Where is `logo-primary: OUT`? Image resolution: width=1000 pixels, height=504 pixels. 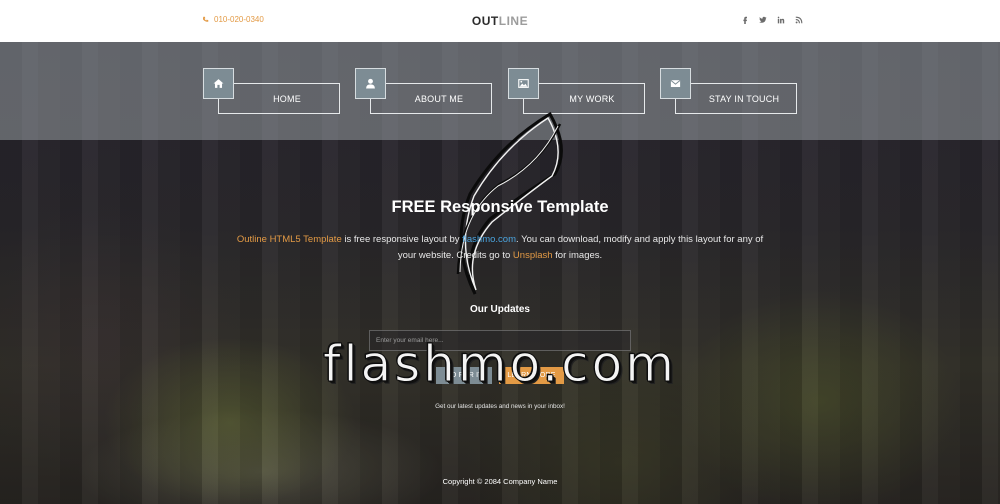 logo-primary: OUT is located at coordinates (485, 21).